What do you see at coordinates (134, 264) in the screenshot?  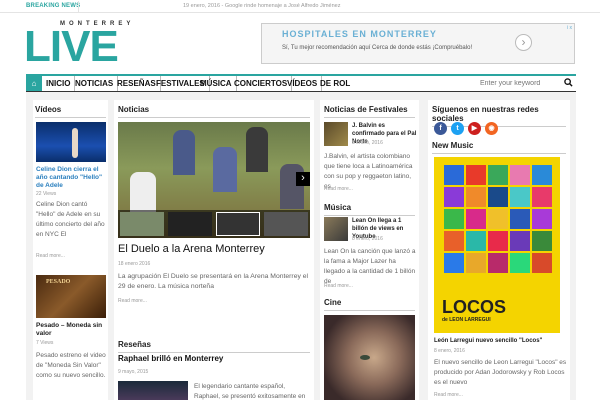 I see `featured-date: 18 enero 2016` at bounding box center [134, 264].